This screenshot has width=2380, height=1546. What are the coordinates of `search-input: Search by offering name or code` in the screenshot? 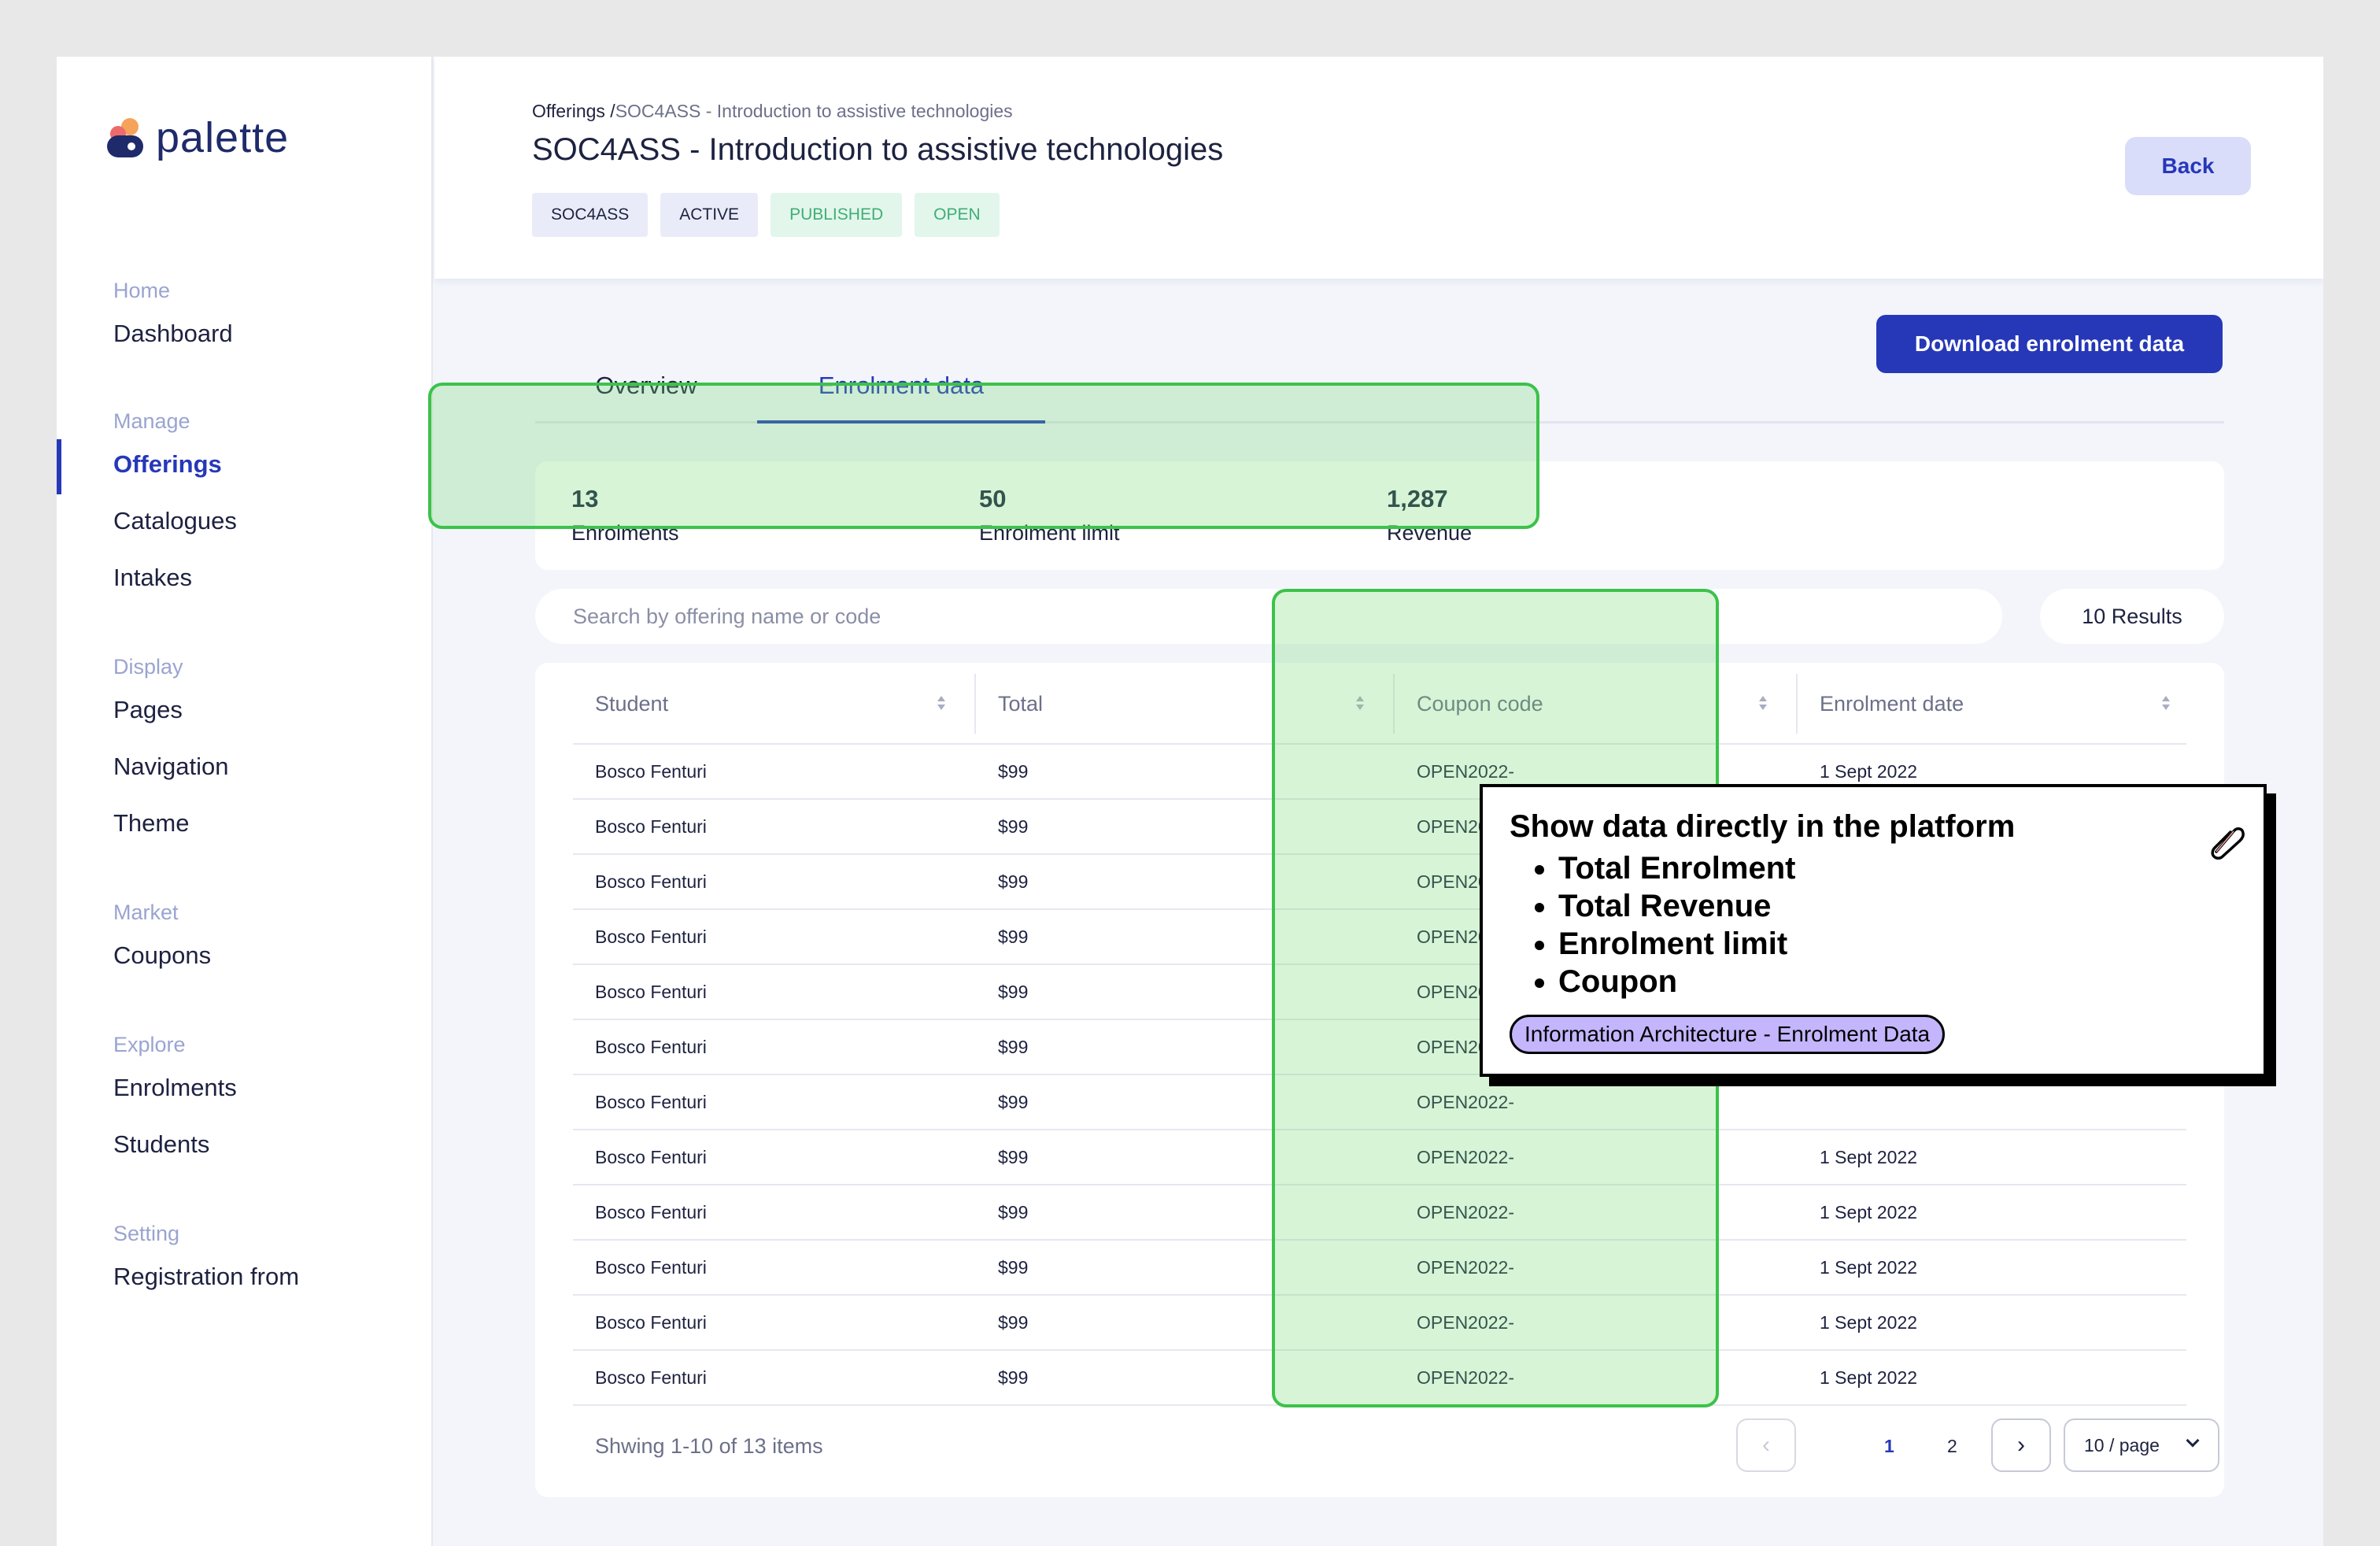 It's located at (1268, 617).